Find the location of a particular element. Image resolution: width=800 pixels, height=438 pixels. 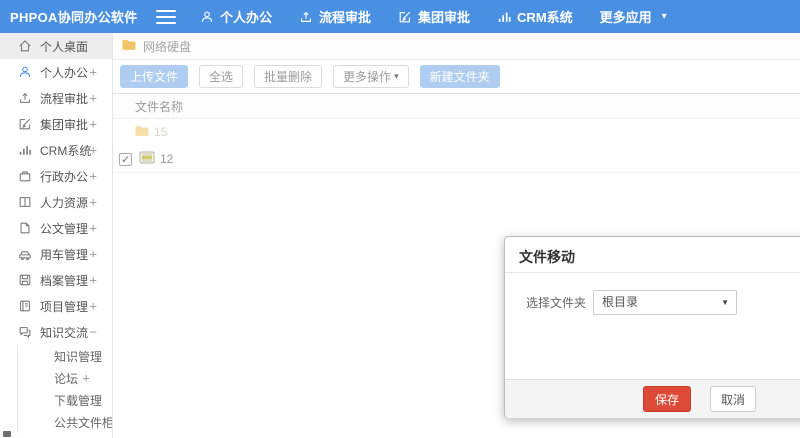

sidebar-item-vehicle-management: 用车管理 + is located at coordinates (56, 254).